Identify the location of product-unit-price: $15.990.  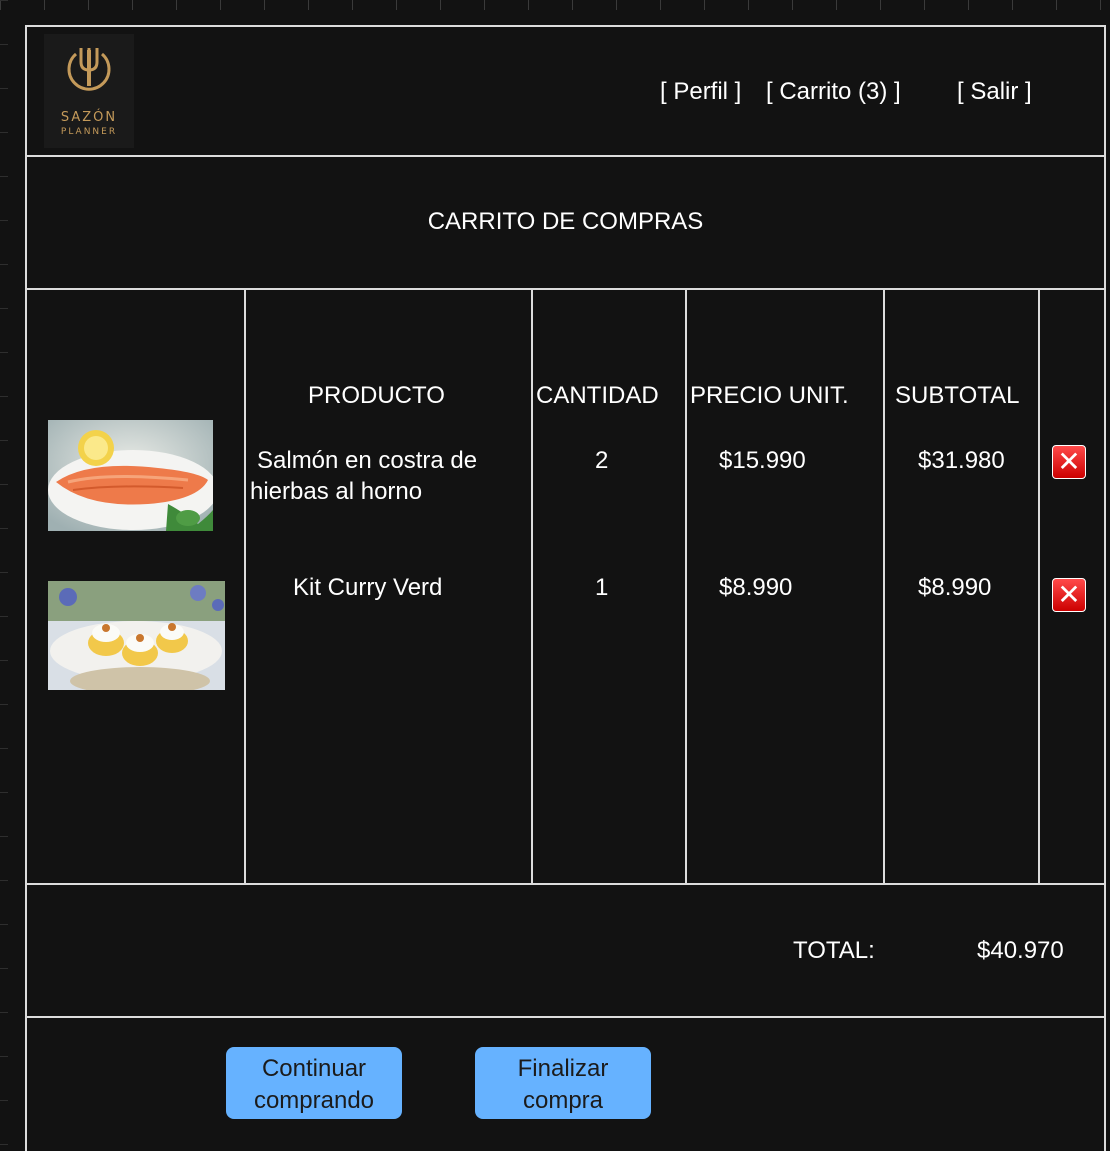
(762, 460).